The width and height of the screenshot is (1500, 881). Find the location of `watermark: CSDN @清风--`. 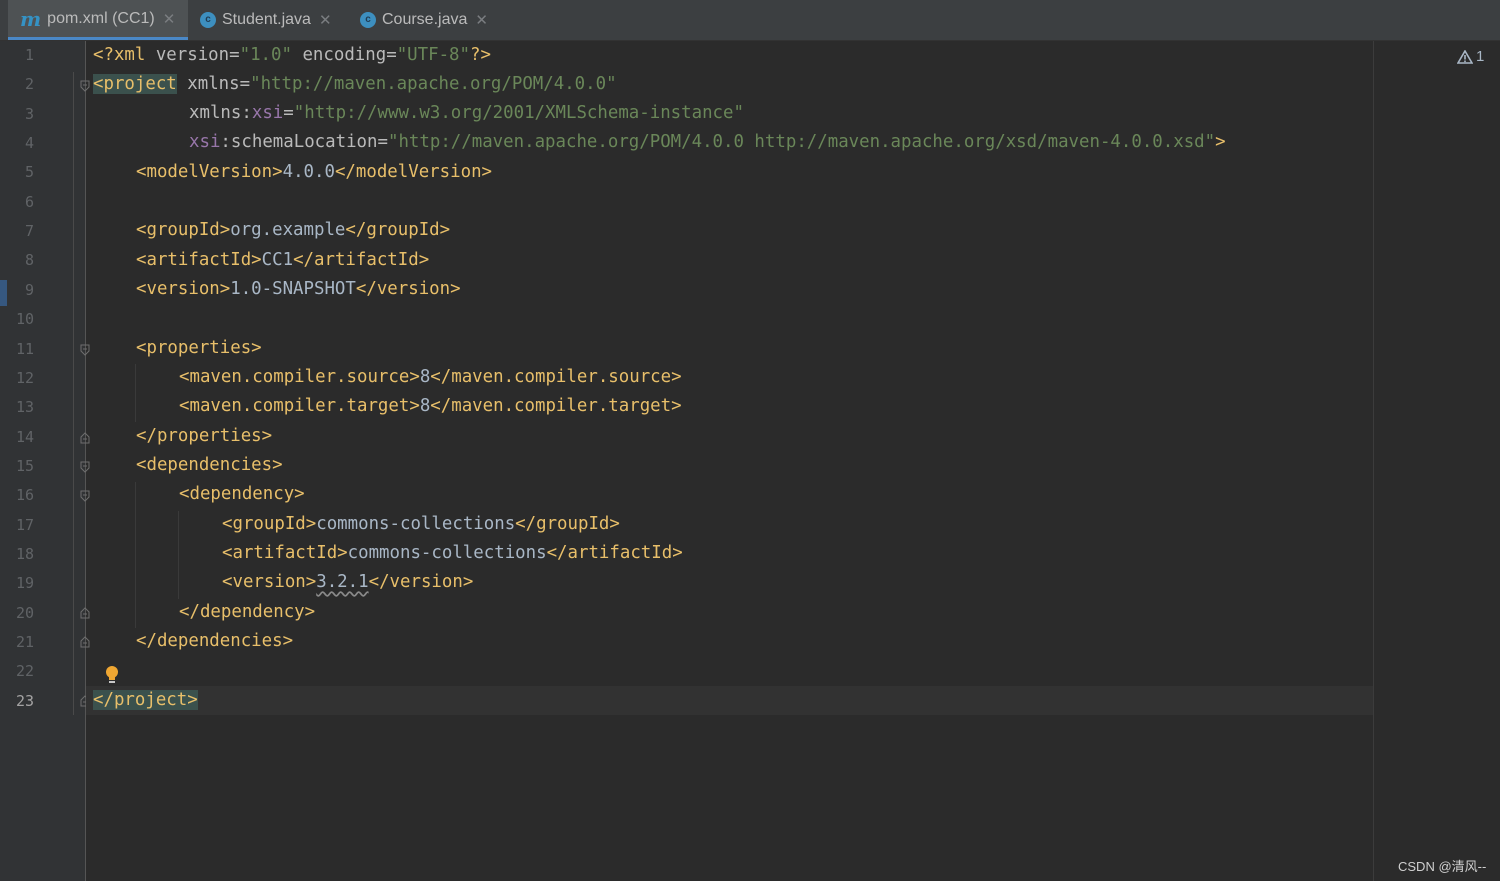

watermark: CSDN @清风-- is located at coordinates (1442, 866).